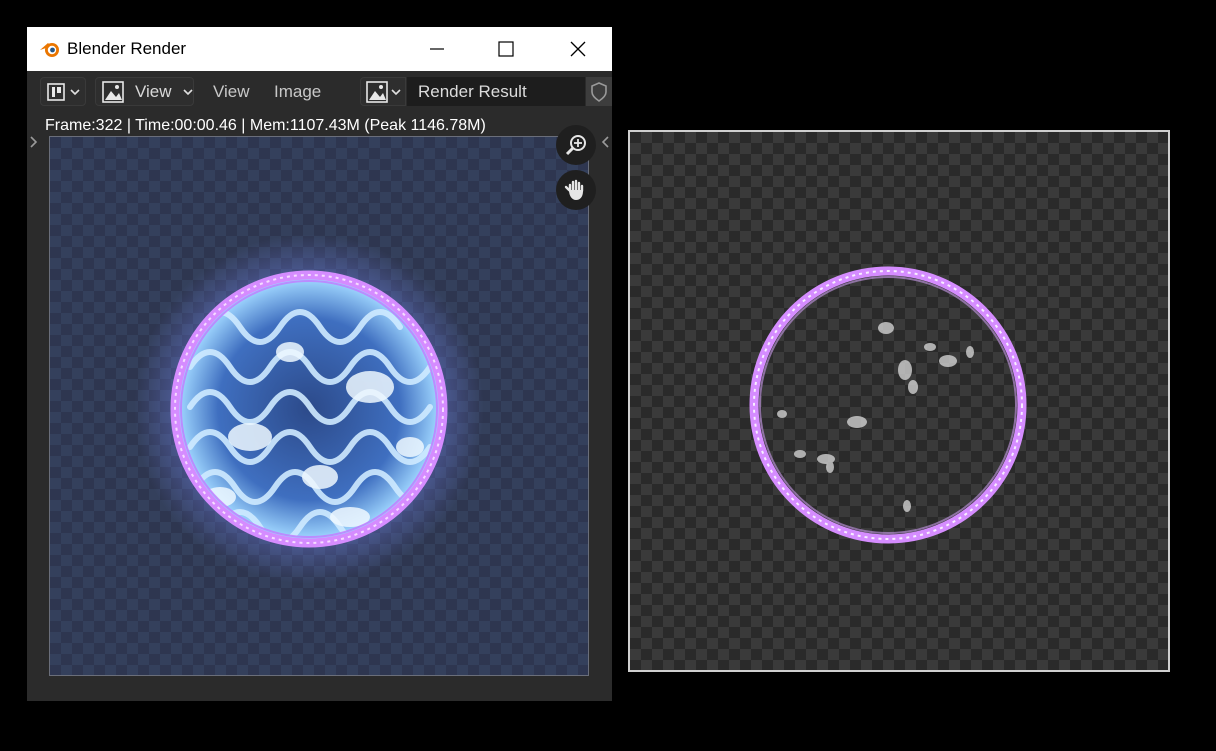 The image size is (1216, 751). I want to click on minimize-icon, so click(437, 49).